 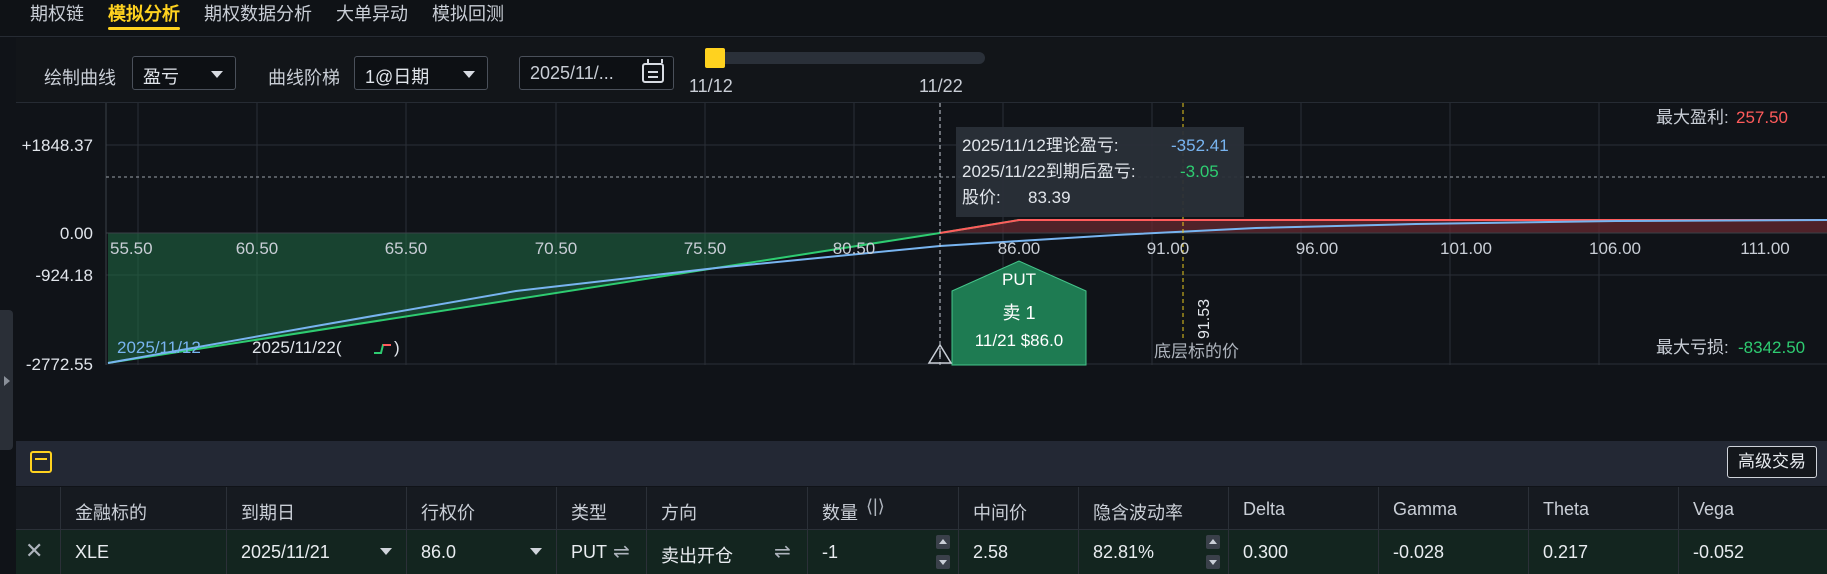 I want to click on header-mid: 中间价, so click(x=1000, y=513).